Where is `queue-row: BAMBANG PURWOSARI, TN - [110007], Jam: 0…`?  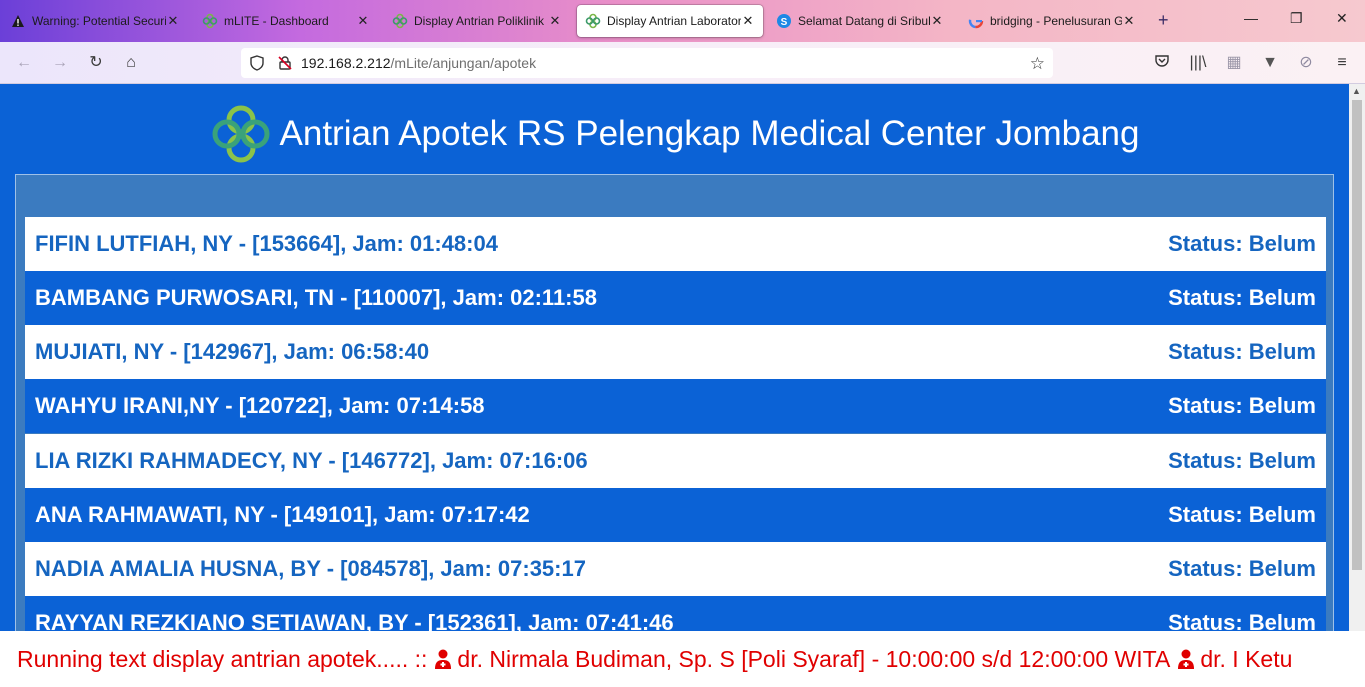 queue-row: BAMBANG PURWOSARI, TN - [110007], Jam: 0… is located at coordinates (675, 298).